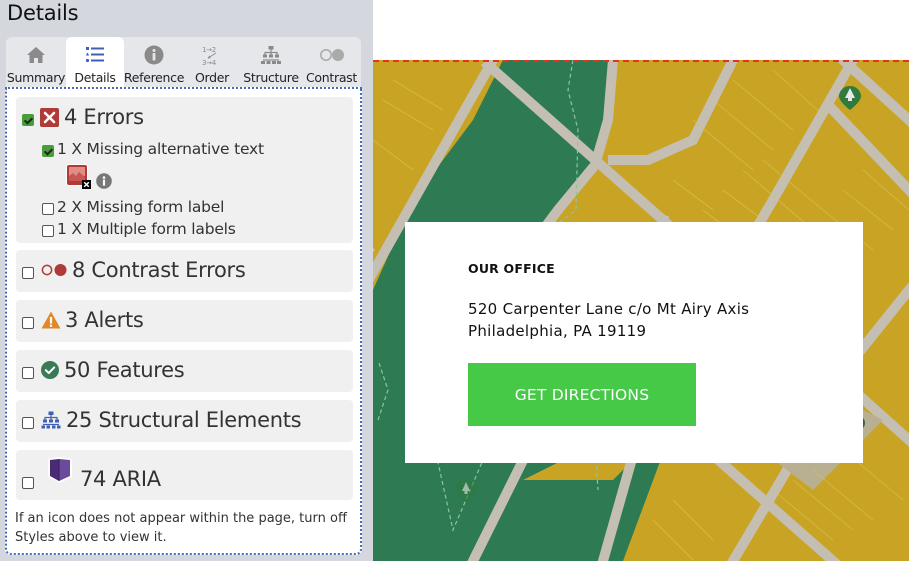  What do you see at coordinates (28, 423) in the screenshot?
I see `structure-checkbox` at bounding box center [28, 423].